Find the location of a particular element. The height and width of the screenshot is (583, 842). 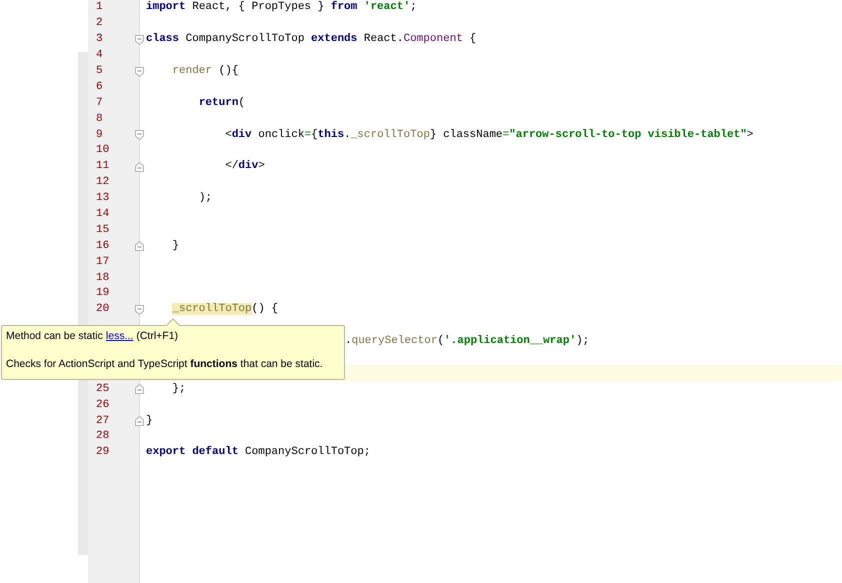

code-line: class CompanyScrollToTop extends React.Component { is located at coordinates (311, 40).